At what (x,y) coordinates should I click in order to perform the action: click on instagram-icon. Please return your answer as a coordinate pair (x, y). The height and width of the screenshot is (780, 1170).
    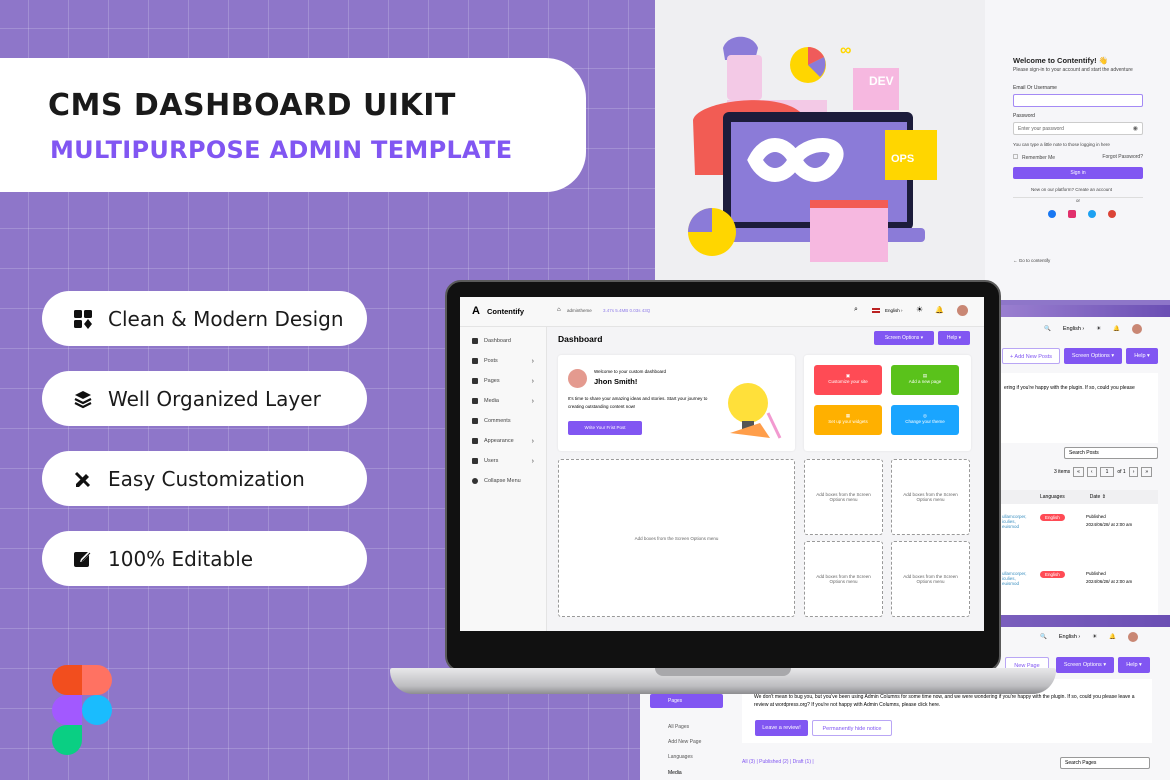
    Looking at the image, I should click on (1072, 214).